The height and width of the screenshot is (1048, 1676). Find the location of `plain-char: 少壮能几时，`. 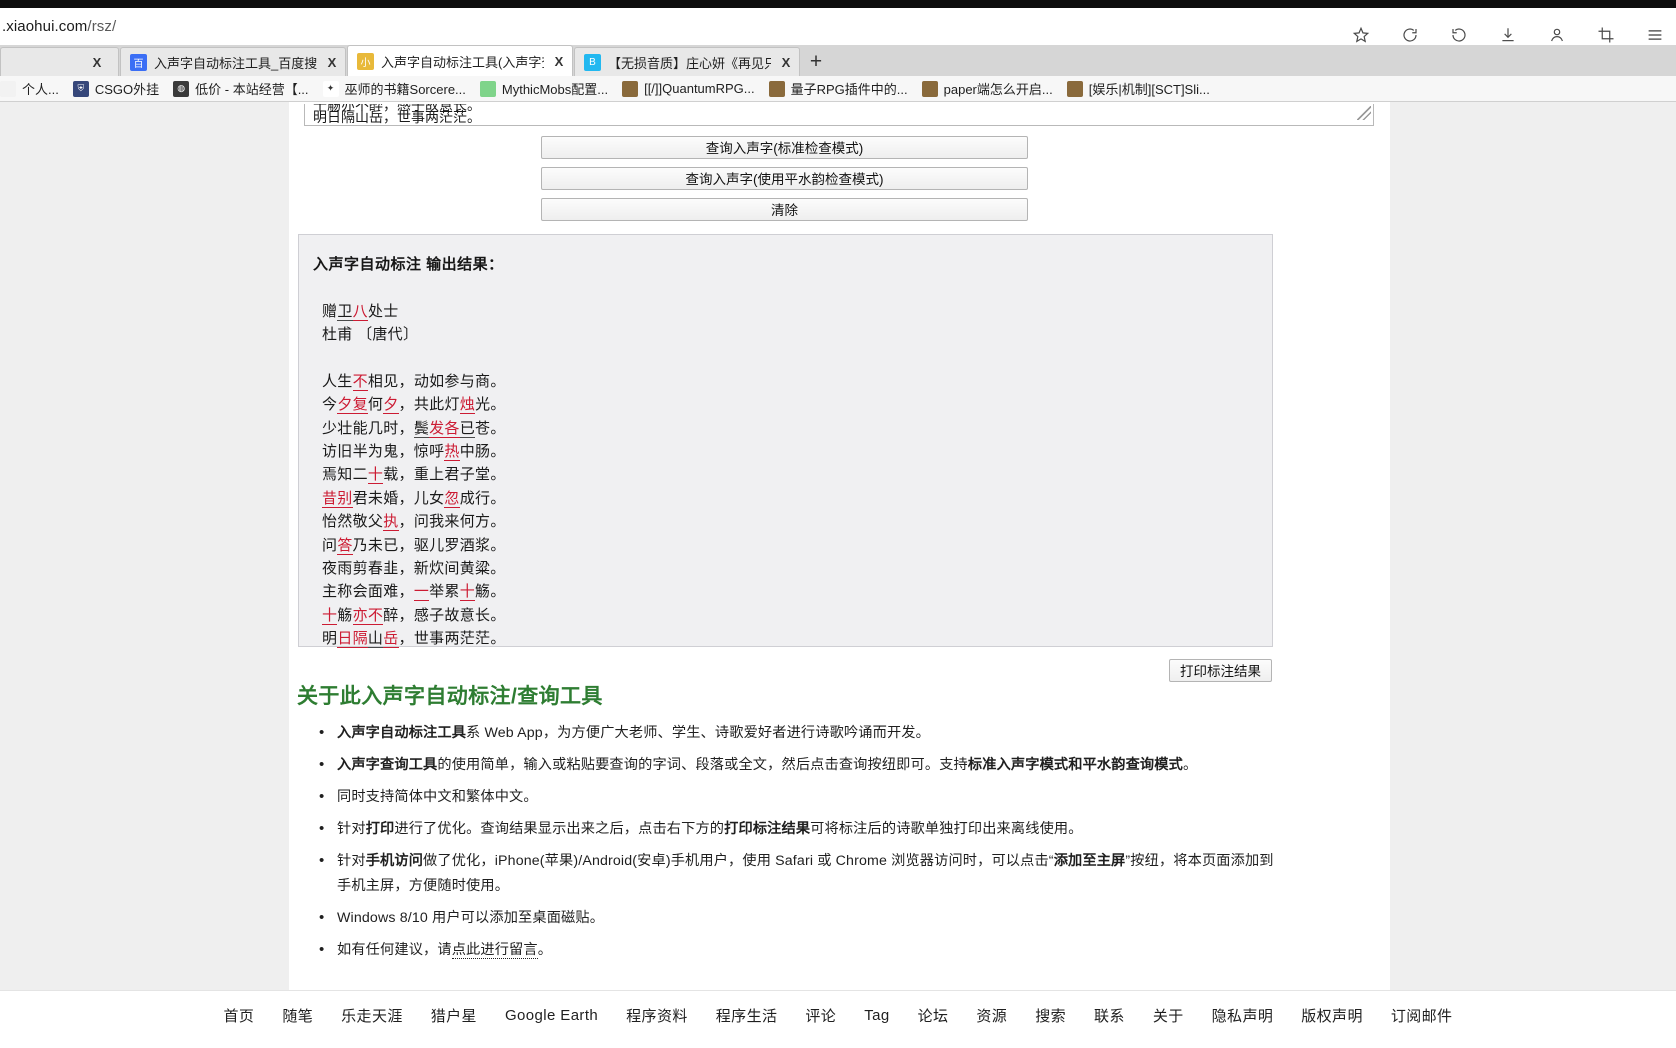

plain-char: 少壮能几时， is located at coordinates (368, 428).